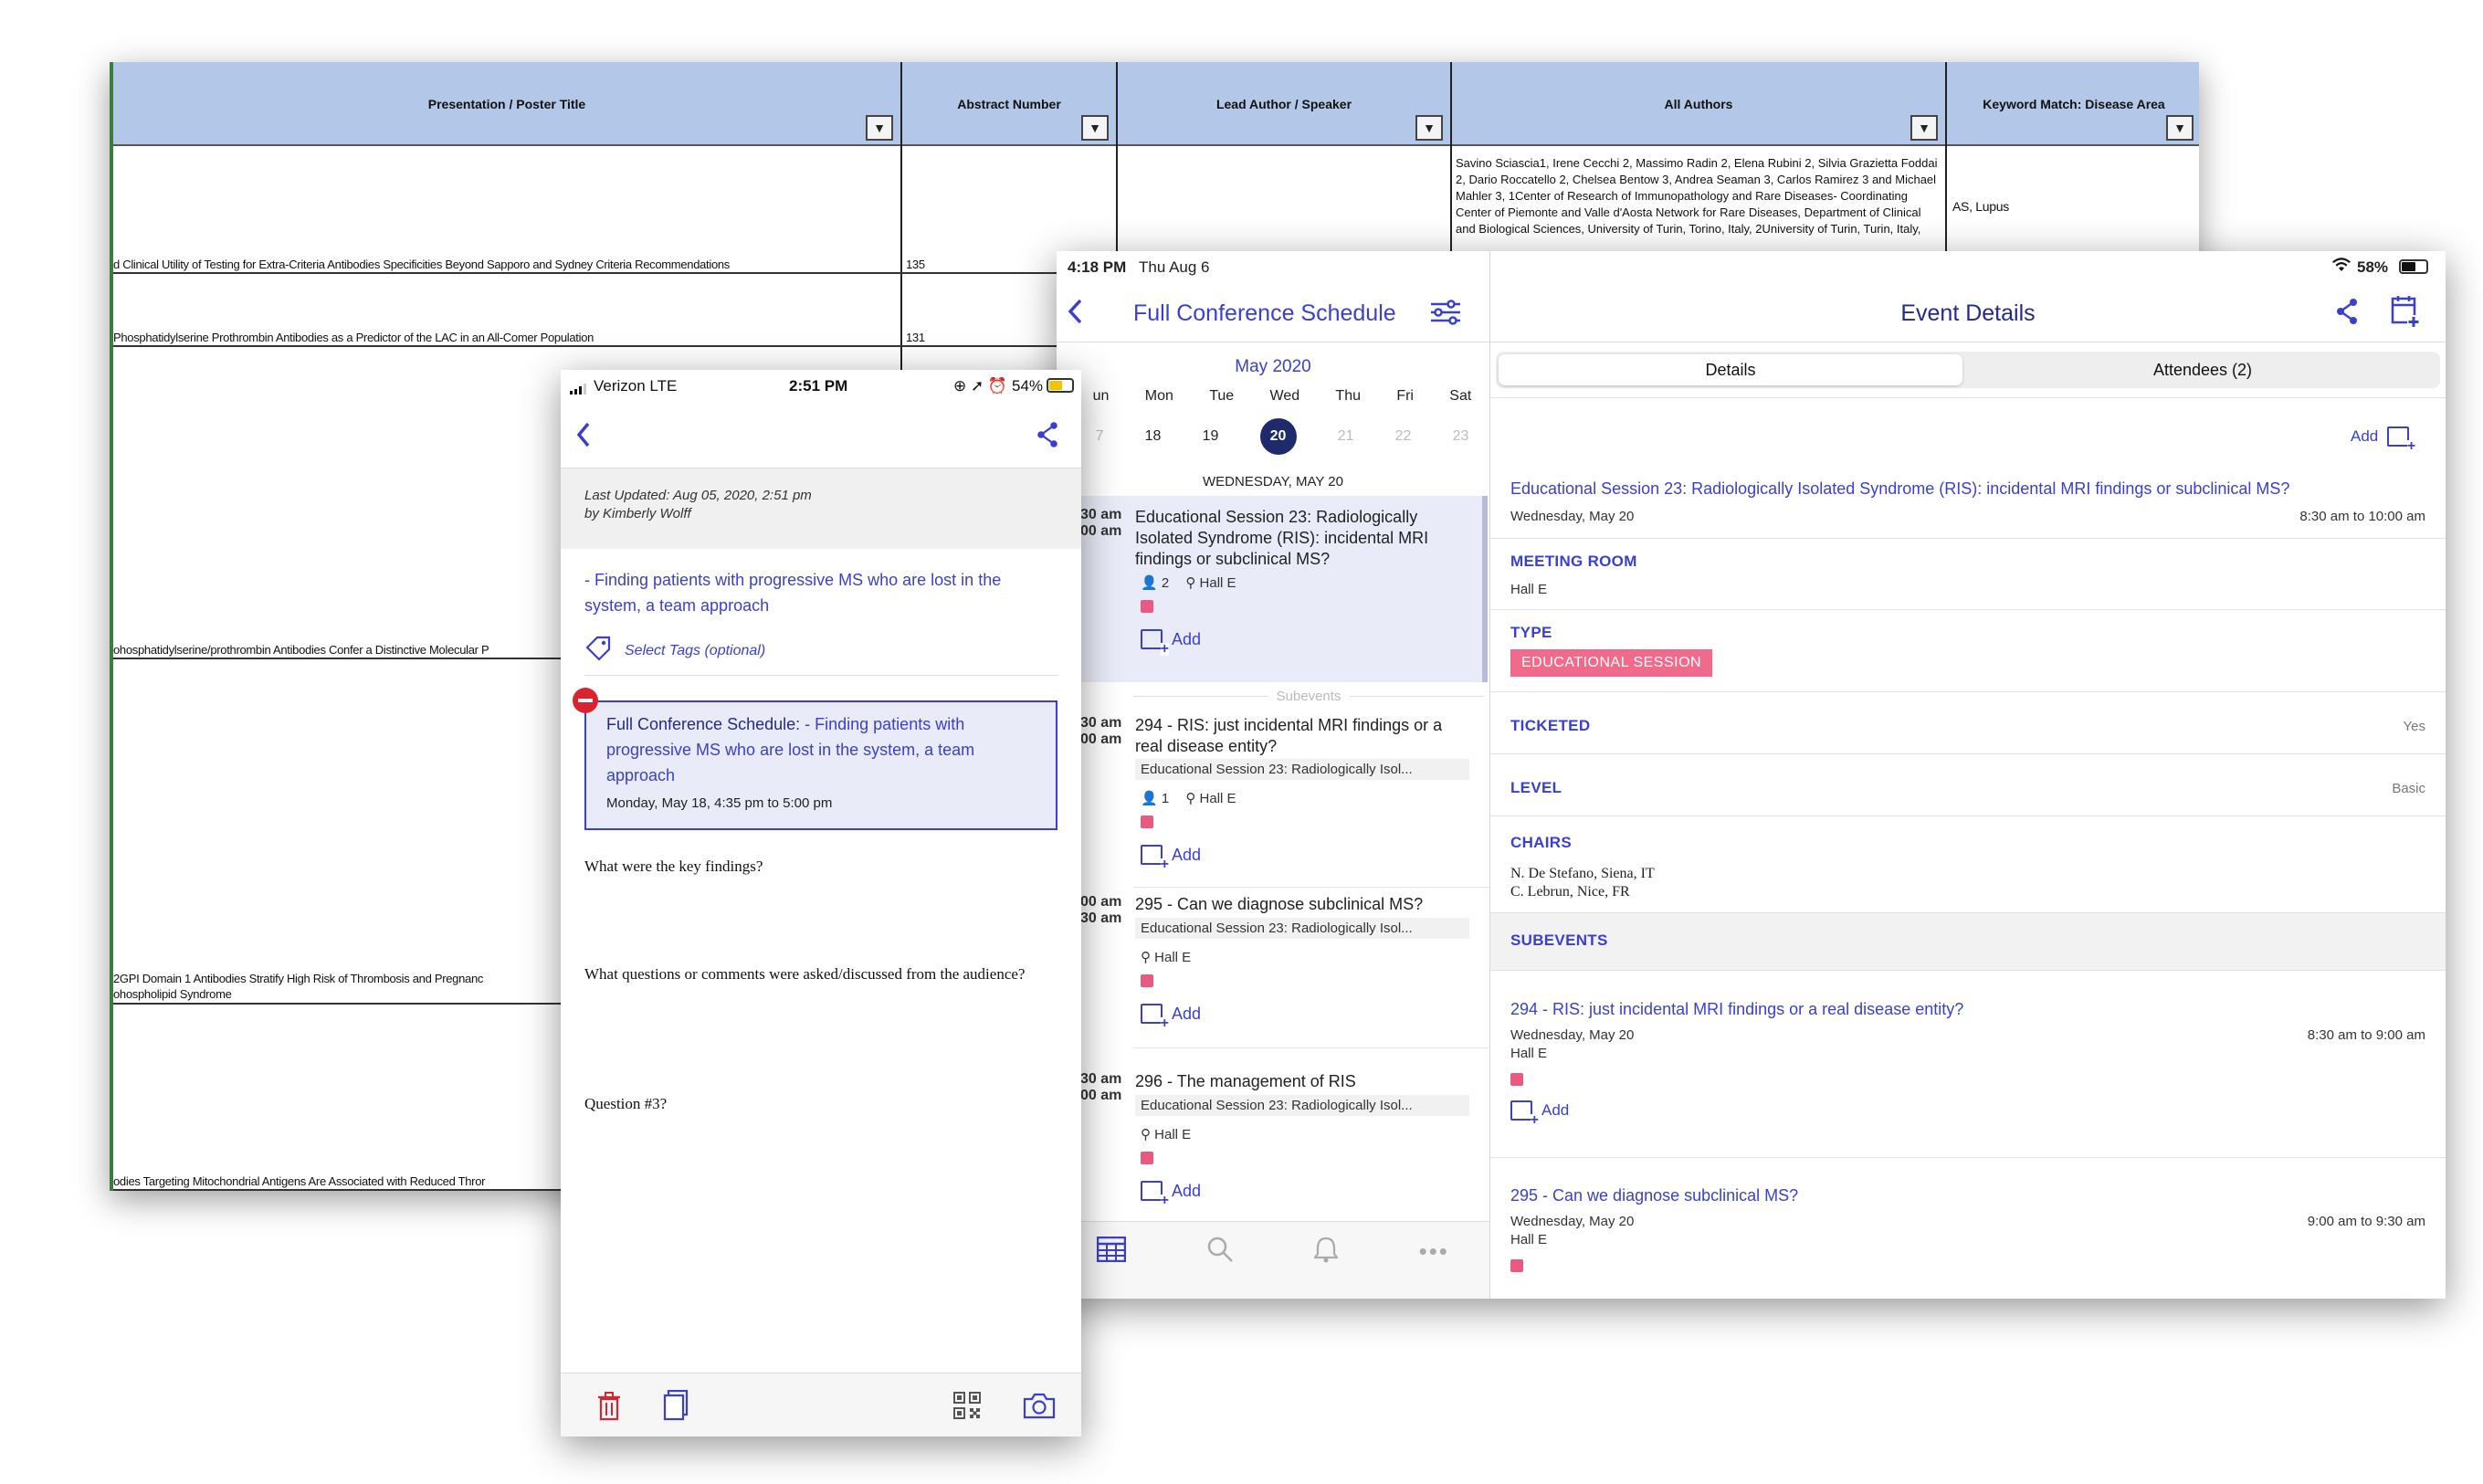 The width and height of the screenshot is (2483, 1484). I want to click on tab-attendees: Attendees (2), so click(2203, 369).